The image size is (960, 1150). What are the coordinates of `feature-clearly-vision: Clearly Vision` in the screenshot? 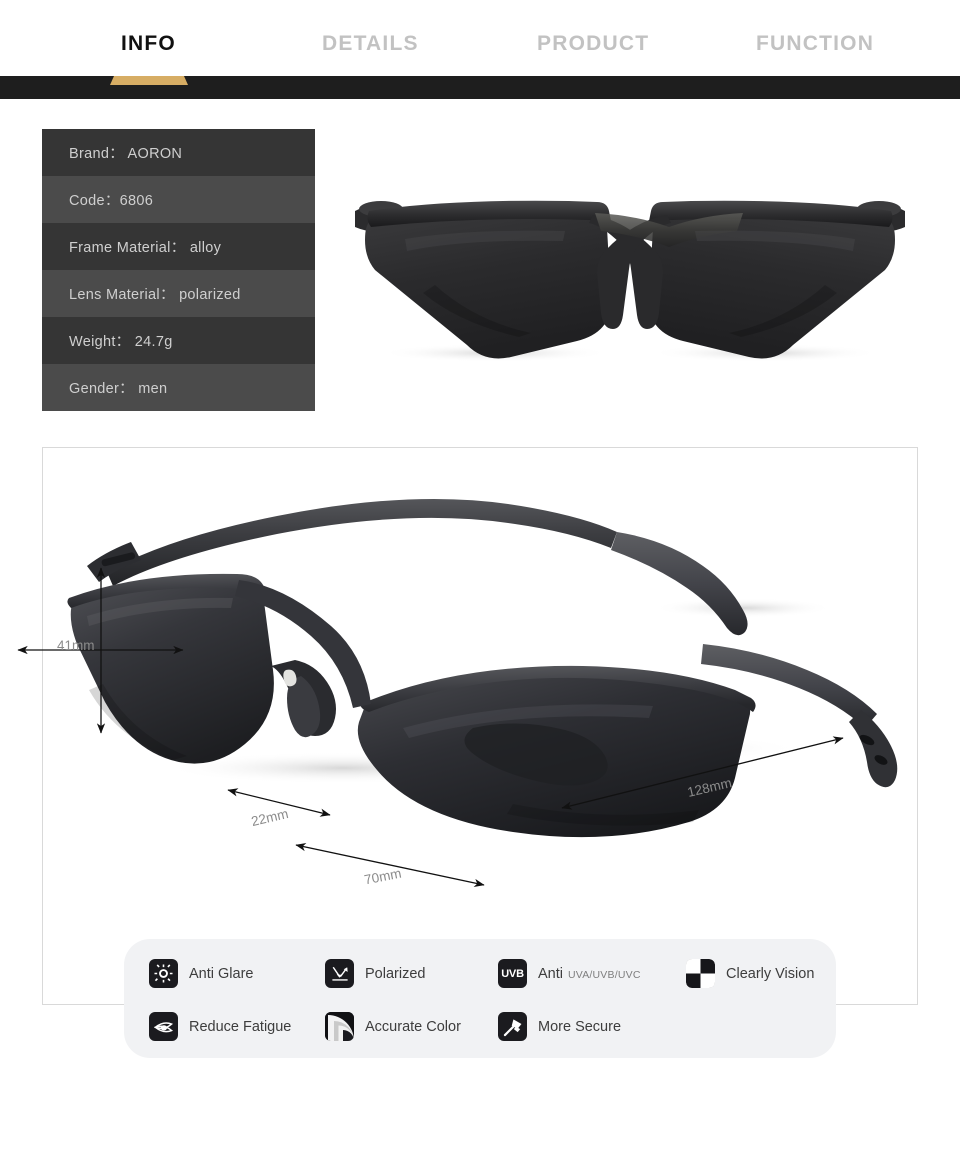 It's located at (750, 973).